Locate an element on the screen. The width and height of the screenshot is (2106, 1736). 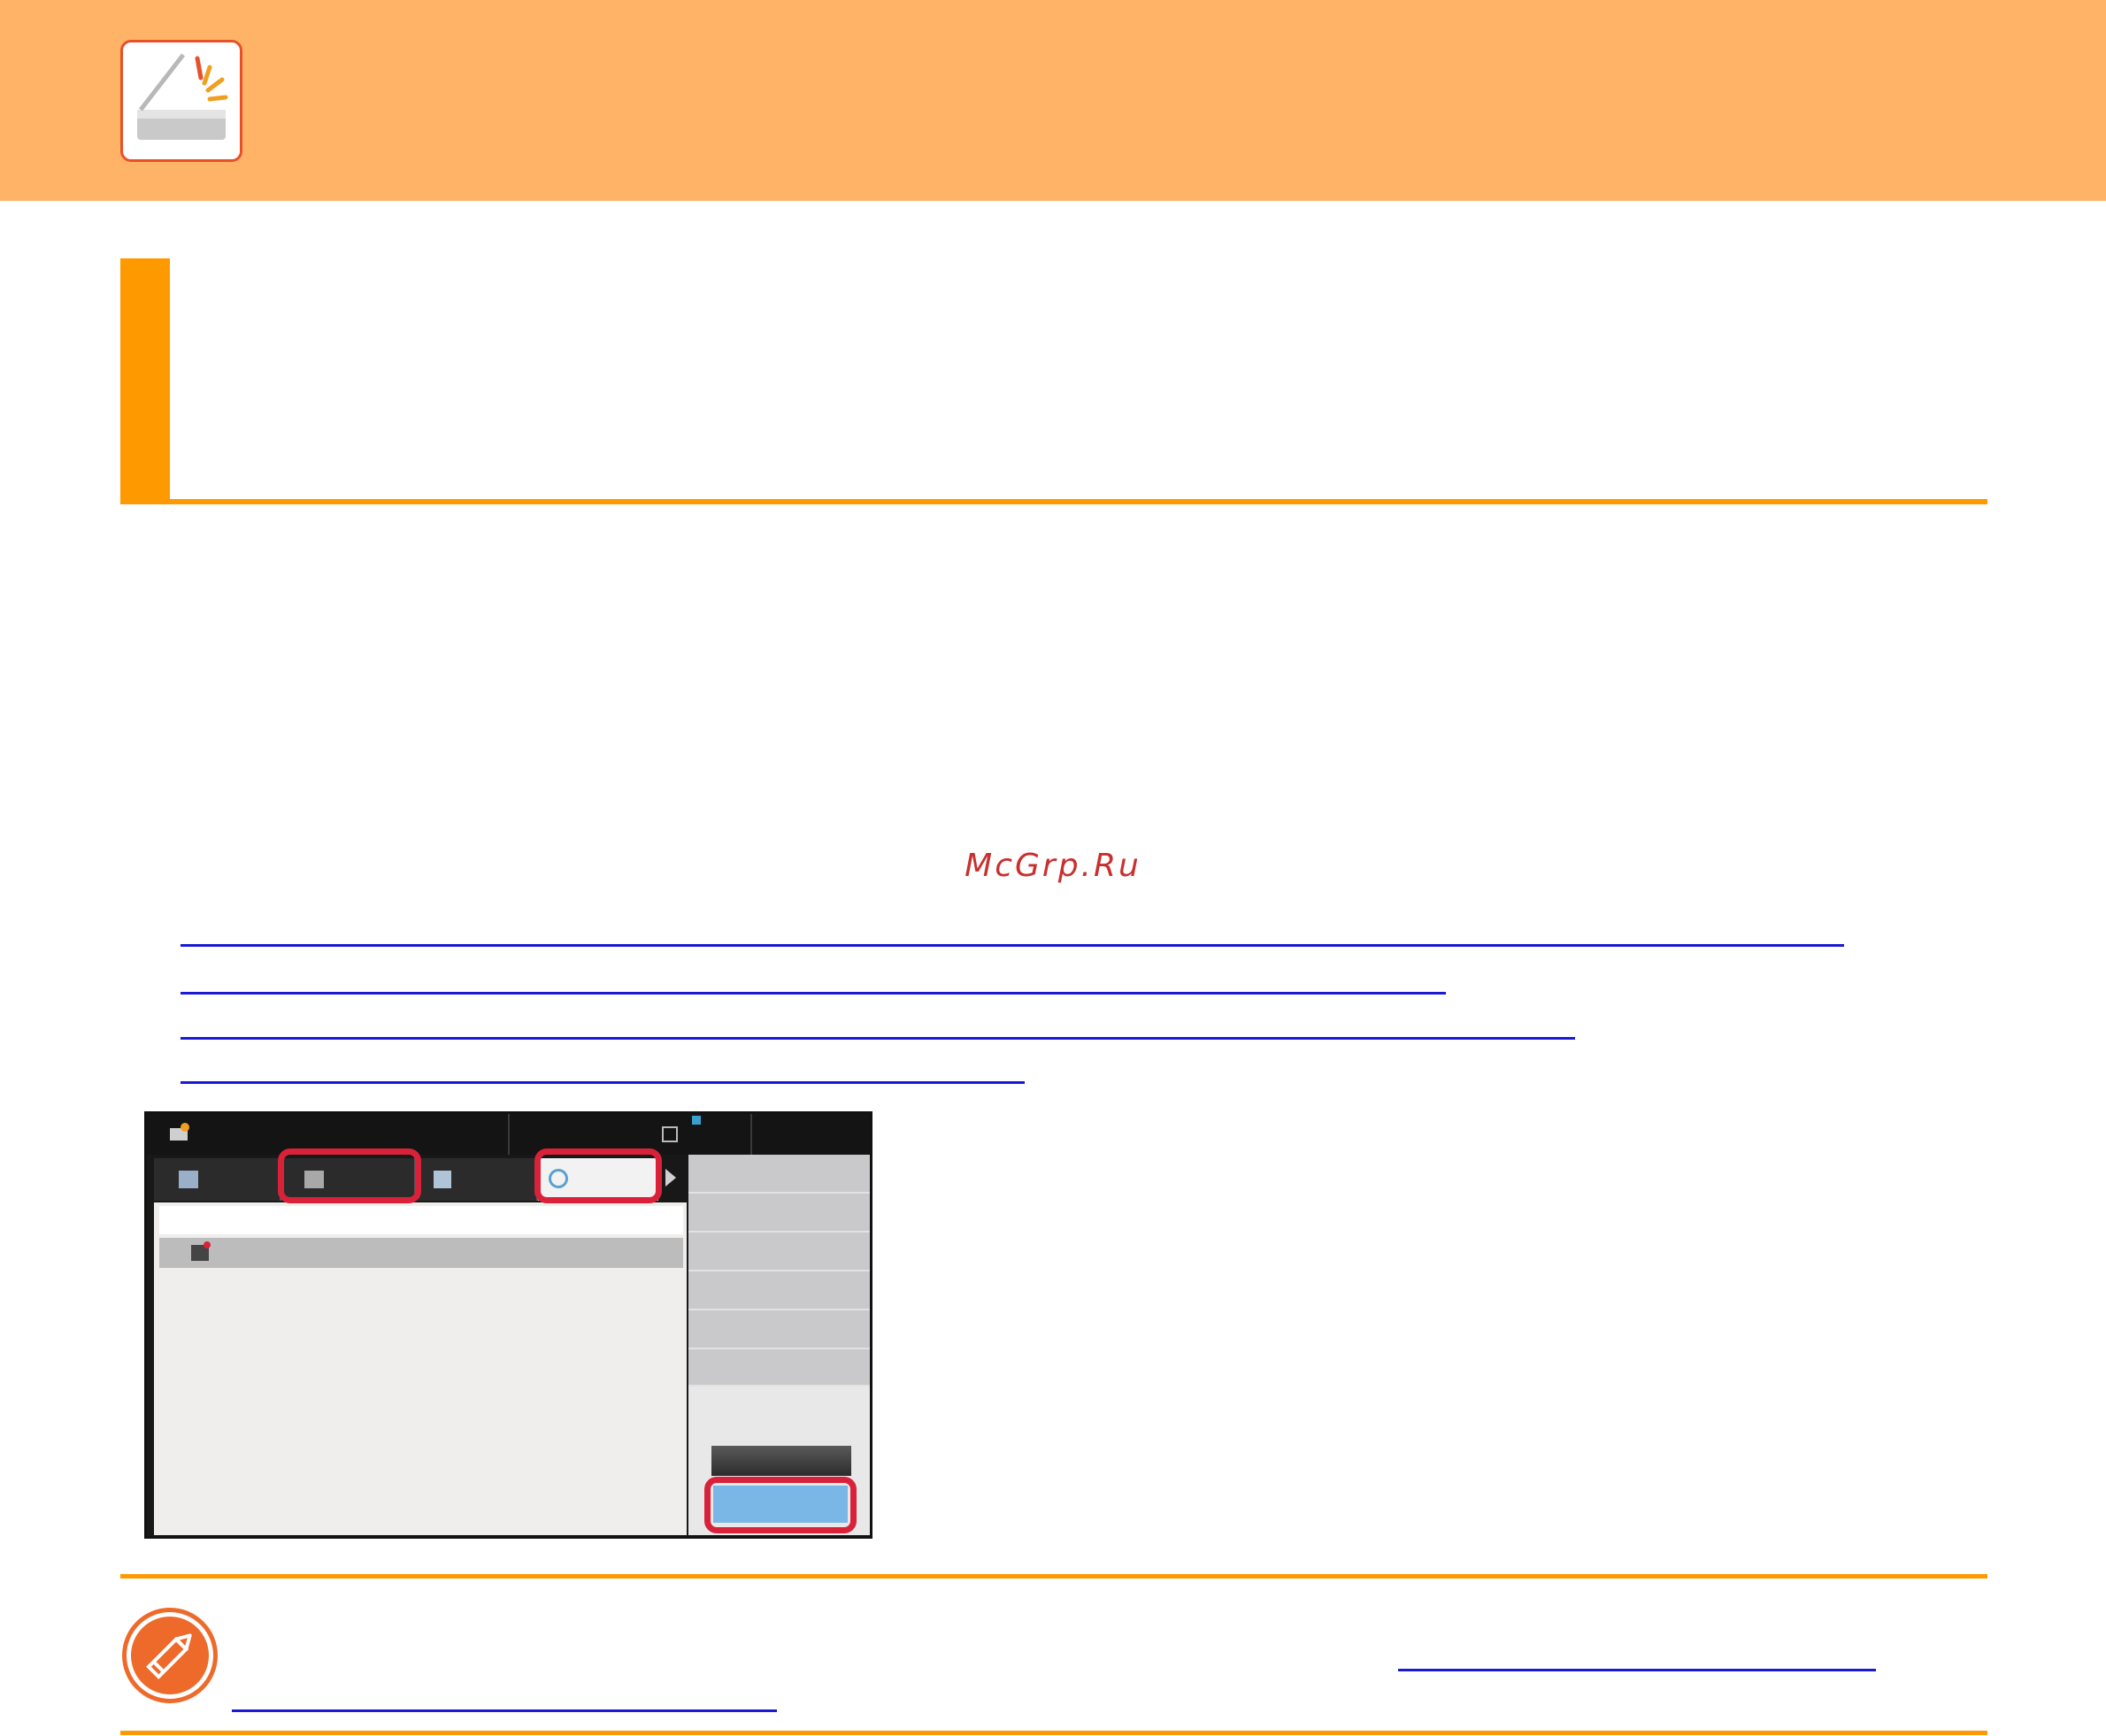
section-heading-rule is located at coordinates (1053, 501).